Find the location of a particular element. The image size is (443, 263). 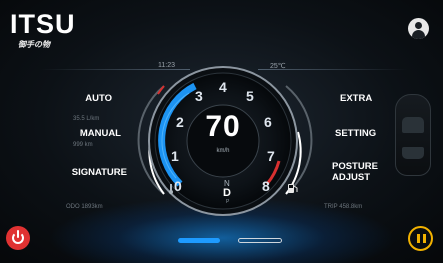

mode-auto: AUTO is located at coordinates (98, 98).